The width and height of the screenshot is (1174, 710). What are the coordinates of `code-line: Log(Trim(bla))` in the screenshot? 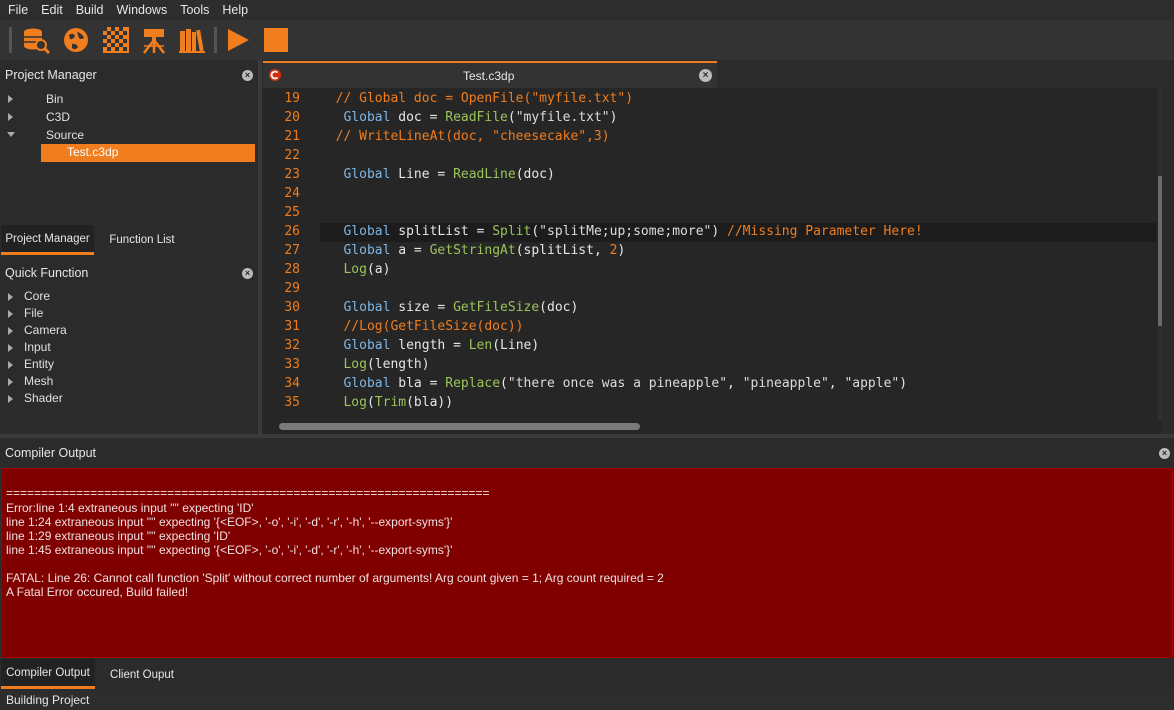 It's located at (398, 402).